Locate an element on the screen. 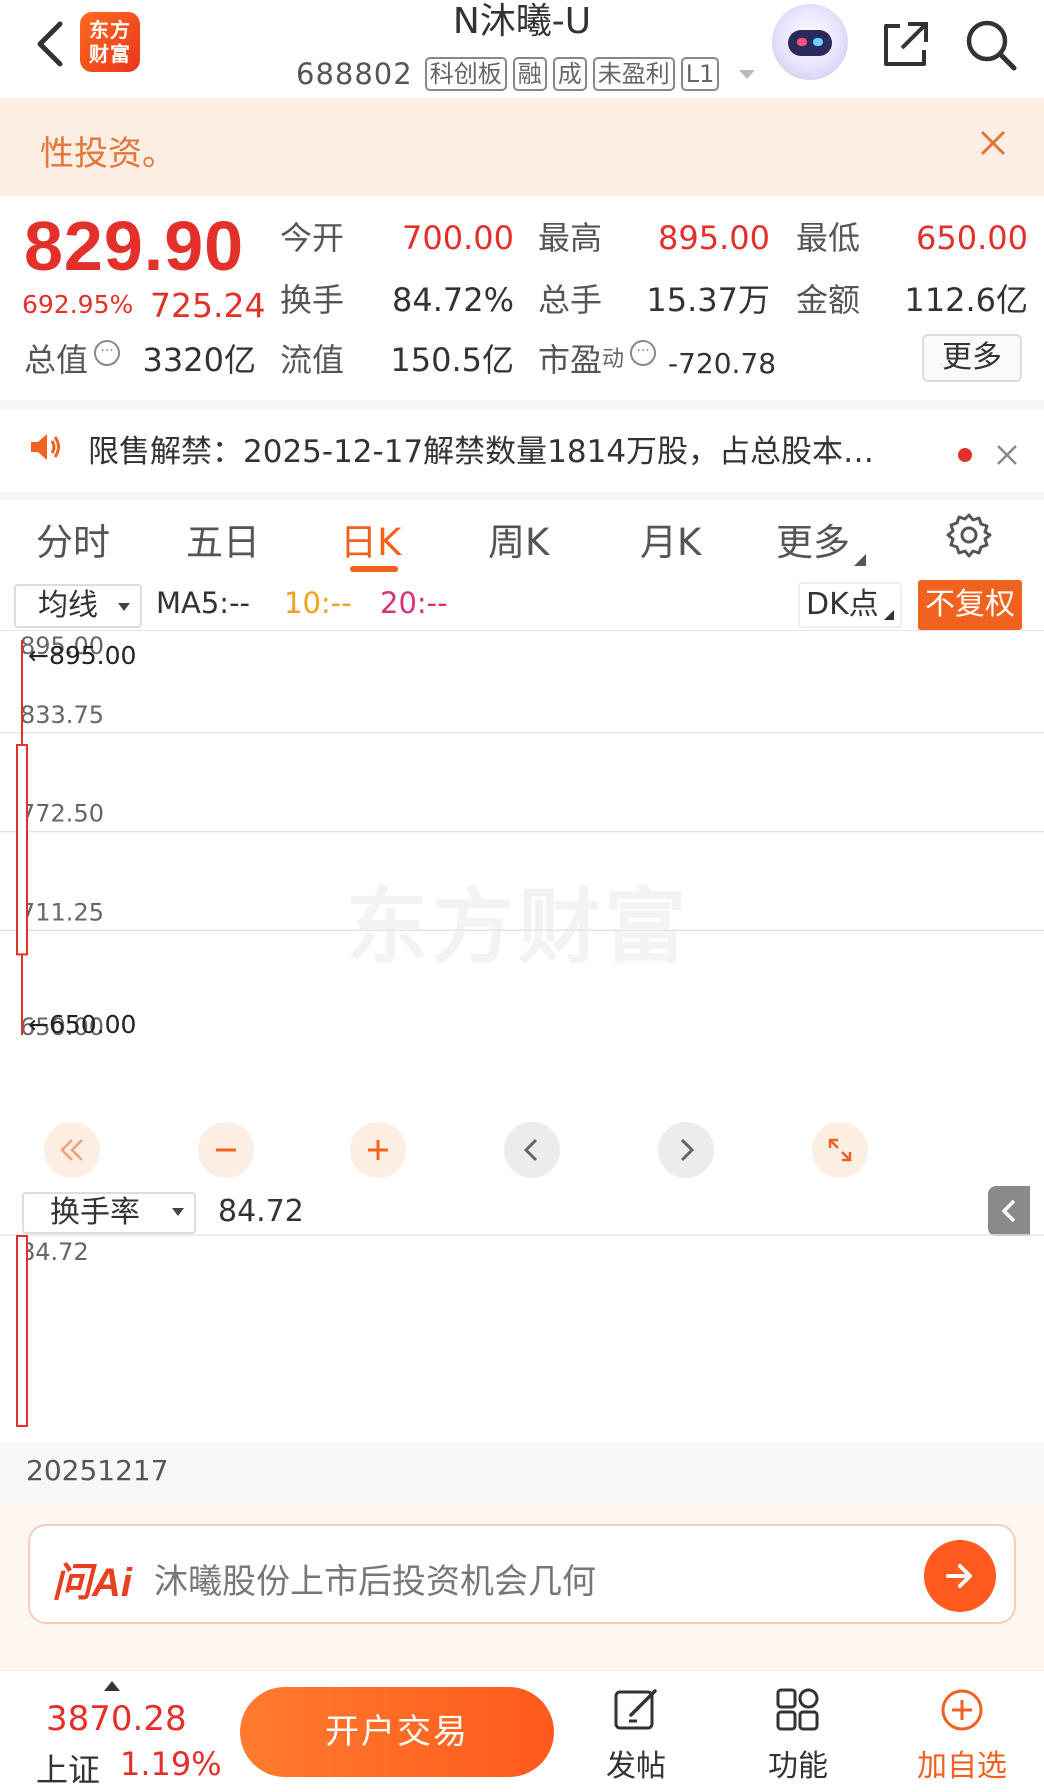  more-button: 更多 is located at coordinates (972, 358).